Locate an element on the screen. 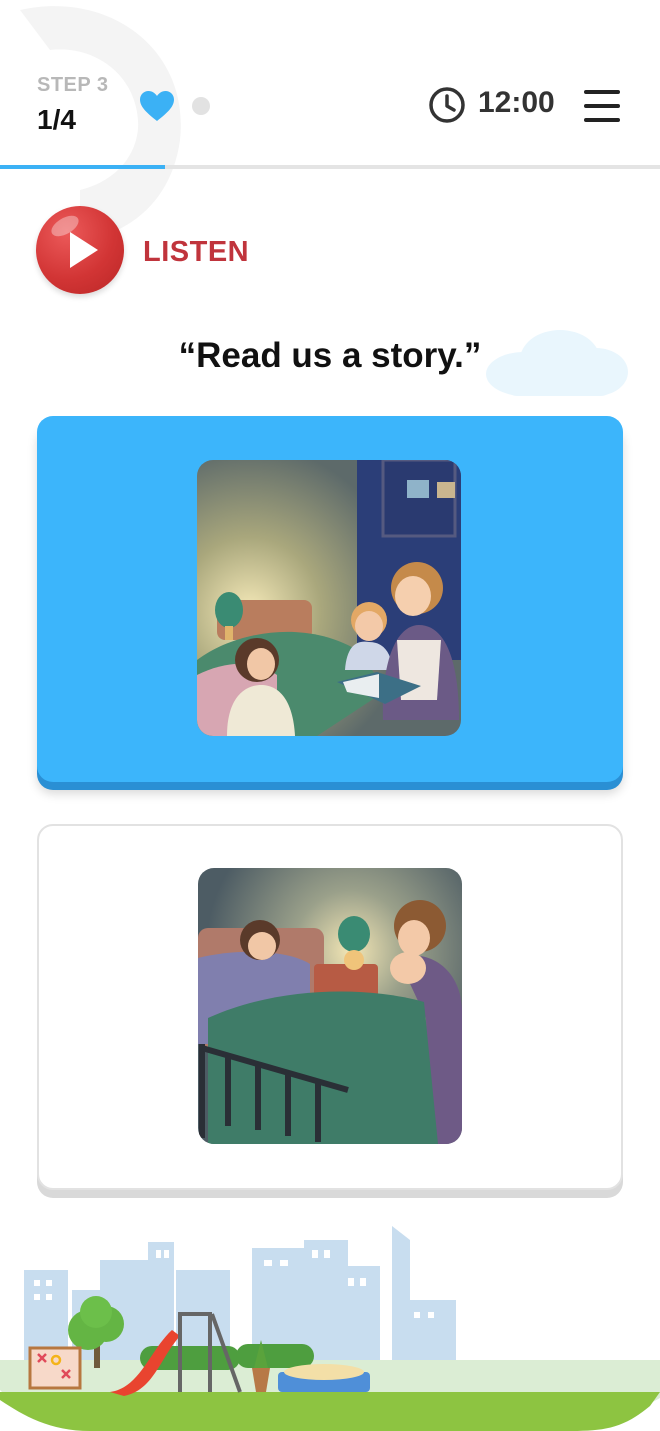 The width and height of the screenshot is (660, 1431). top-bar: STEP 3 1/4 12:00 is located at coordinates (330, 85).